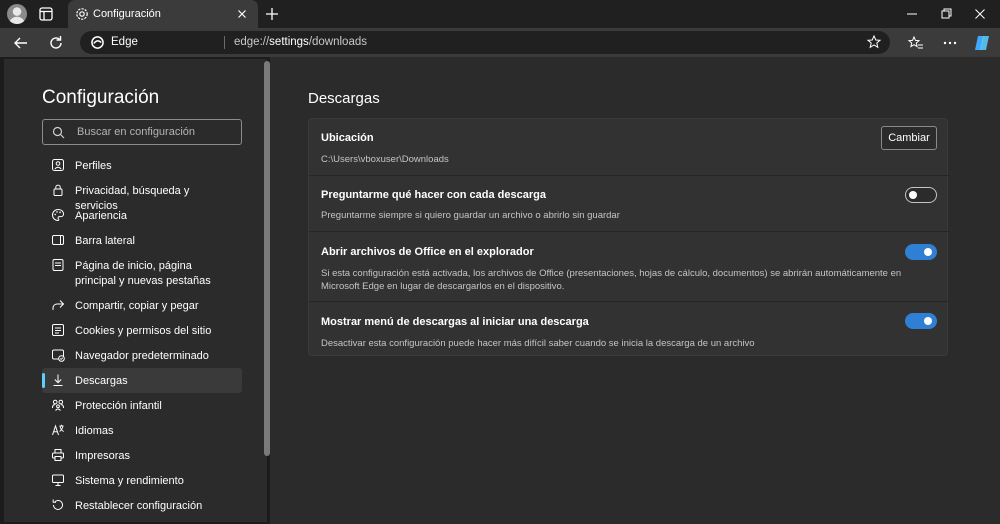 The height and width of the screenshot is (524, 1000). Describe the element at coordinates (874, 42) in the screenshot. I see `favorite-star-icon` at that location.